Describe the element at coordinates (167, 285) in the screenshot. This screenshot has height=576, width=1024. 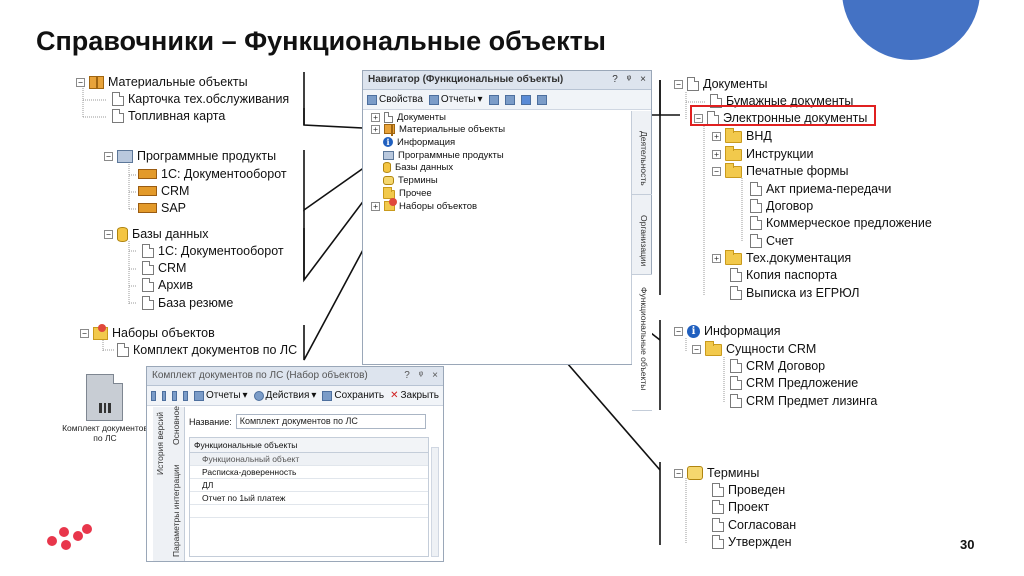
I see `tree-node-db-archive: Архив` at that location.